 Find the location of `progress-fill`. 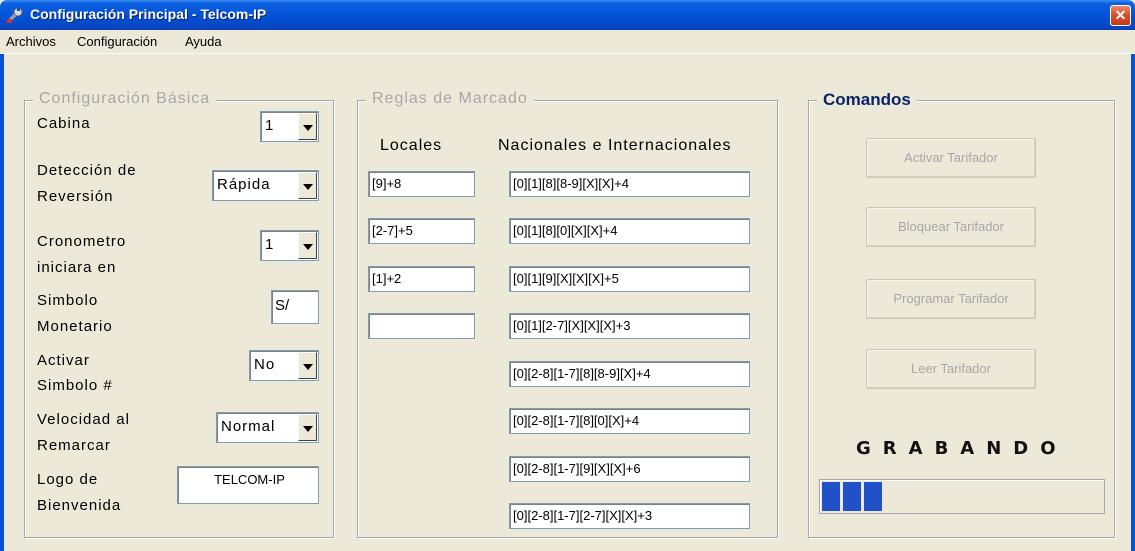

progress-fill is located at coordinates (852, 496).